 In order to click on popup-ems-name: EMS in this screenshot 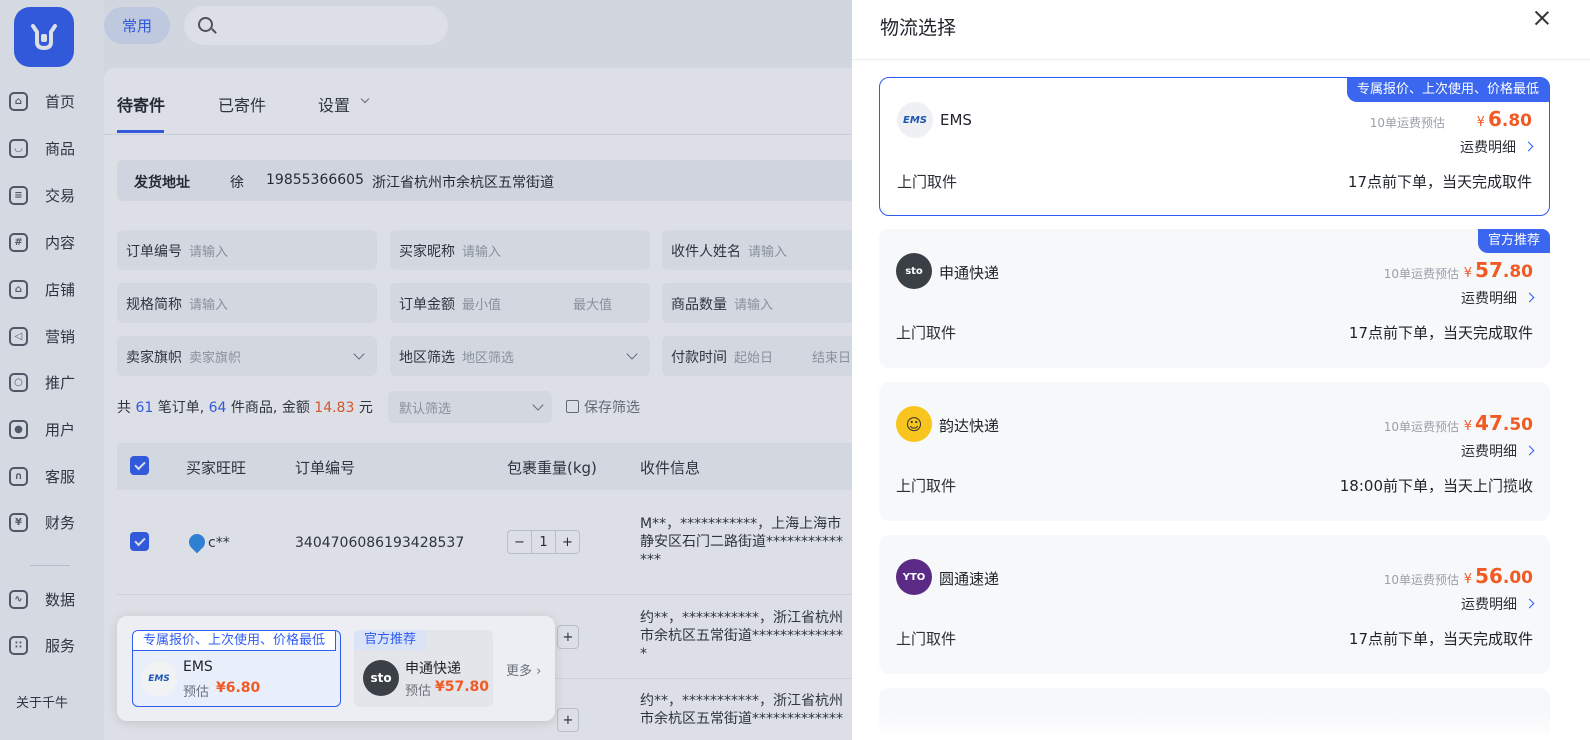, I will do `click(198, 667)`.